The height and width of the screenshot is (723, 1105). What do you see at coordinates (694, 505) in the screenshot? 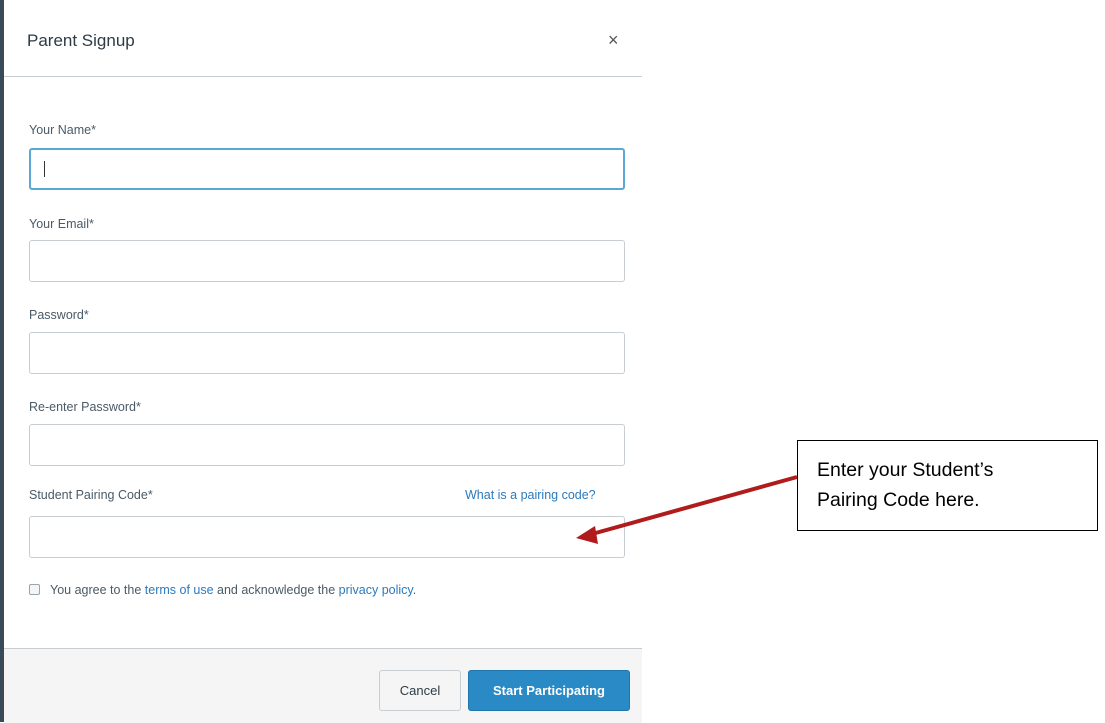
I see `arrow-shaft` at bounding box center [694, 505].